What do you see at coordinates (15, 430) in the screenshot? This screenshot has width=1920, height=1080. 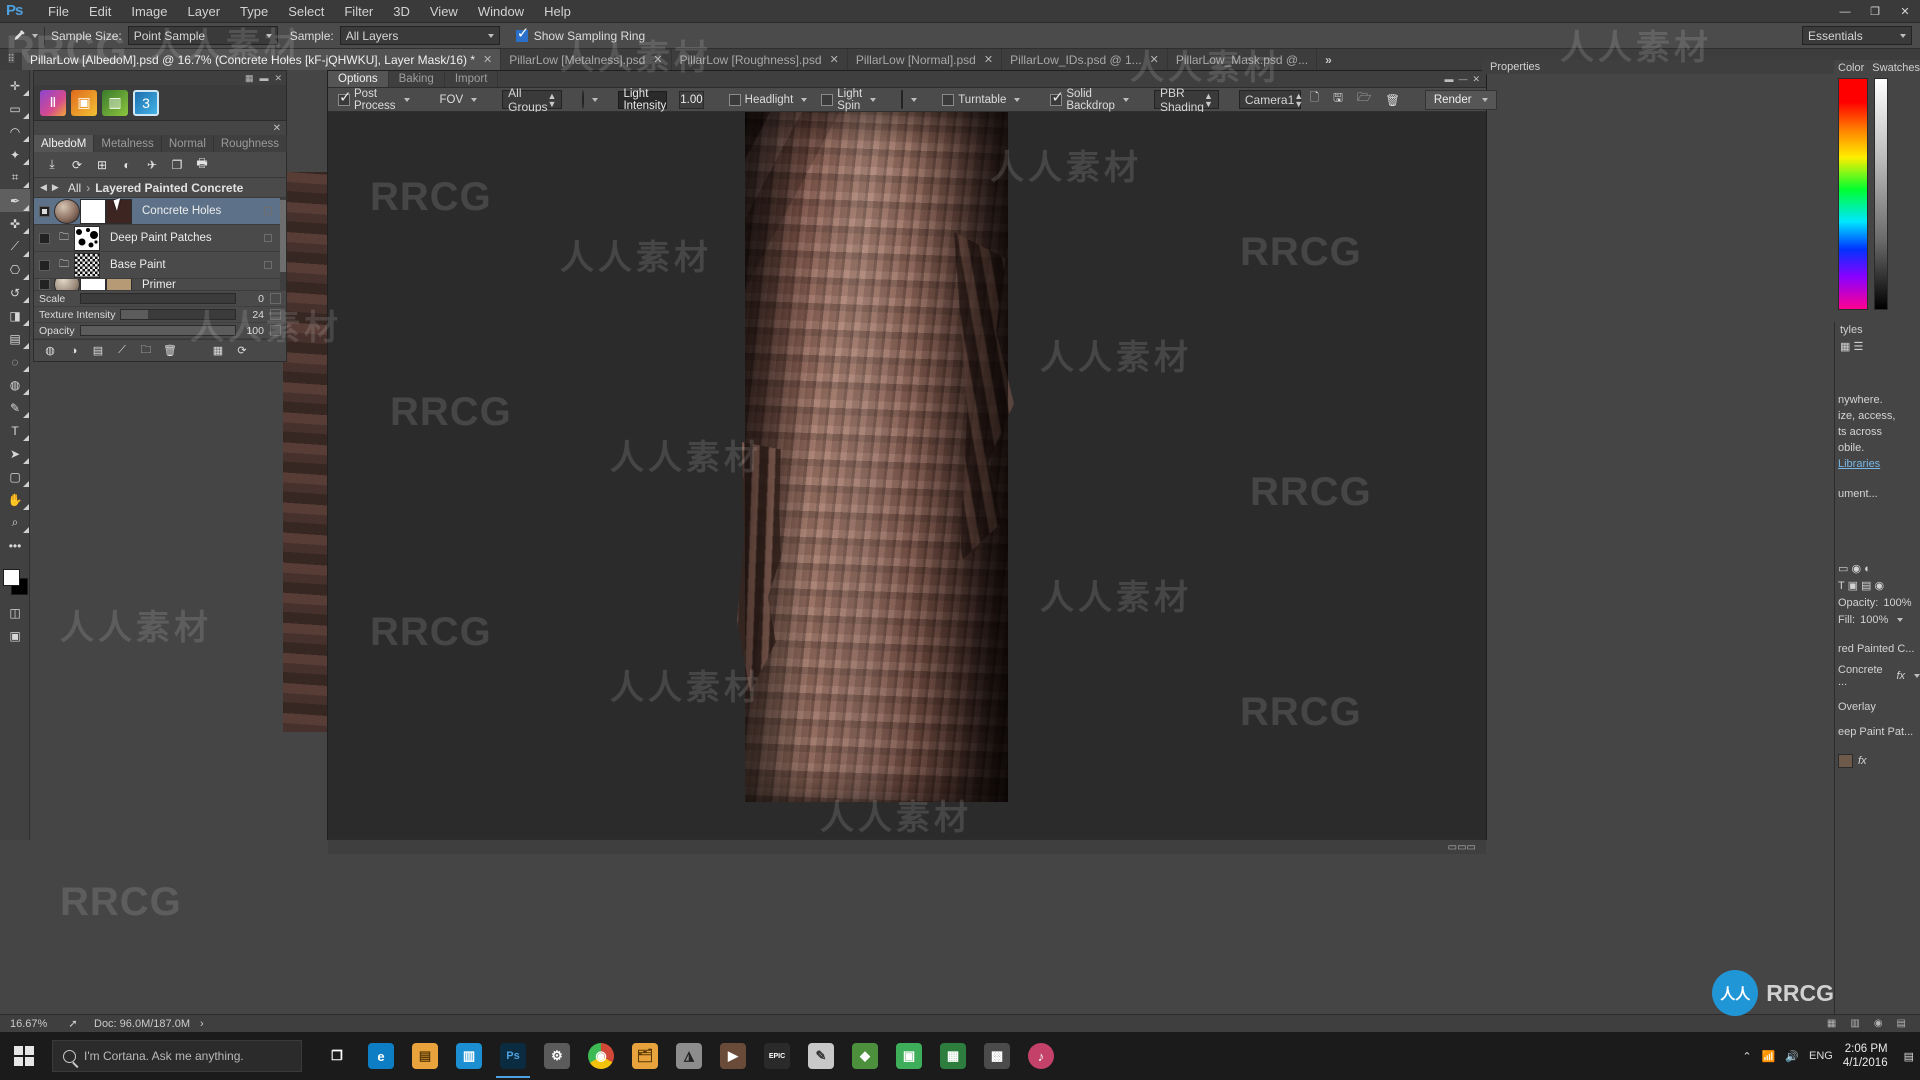 I see `type-tool: T` at bounding box center [15, 430].